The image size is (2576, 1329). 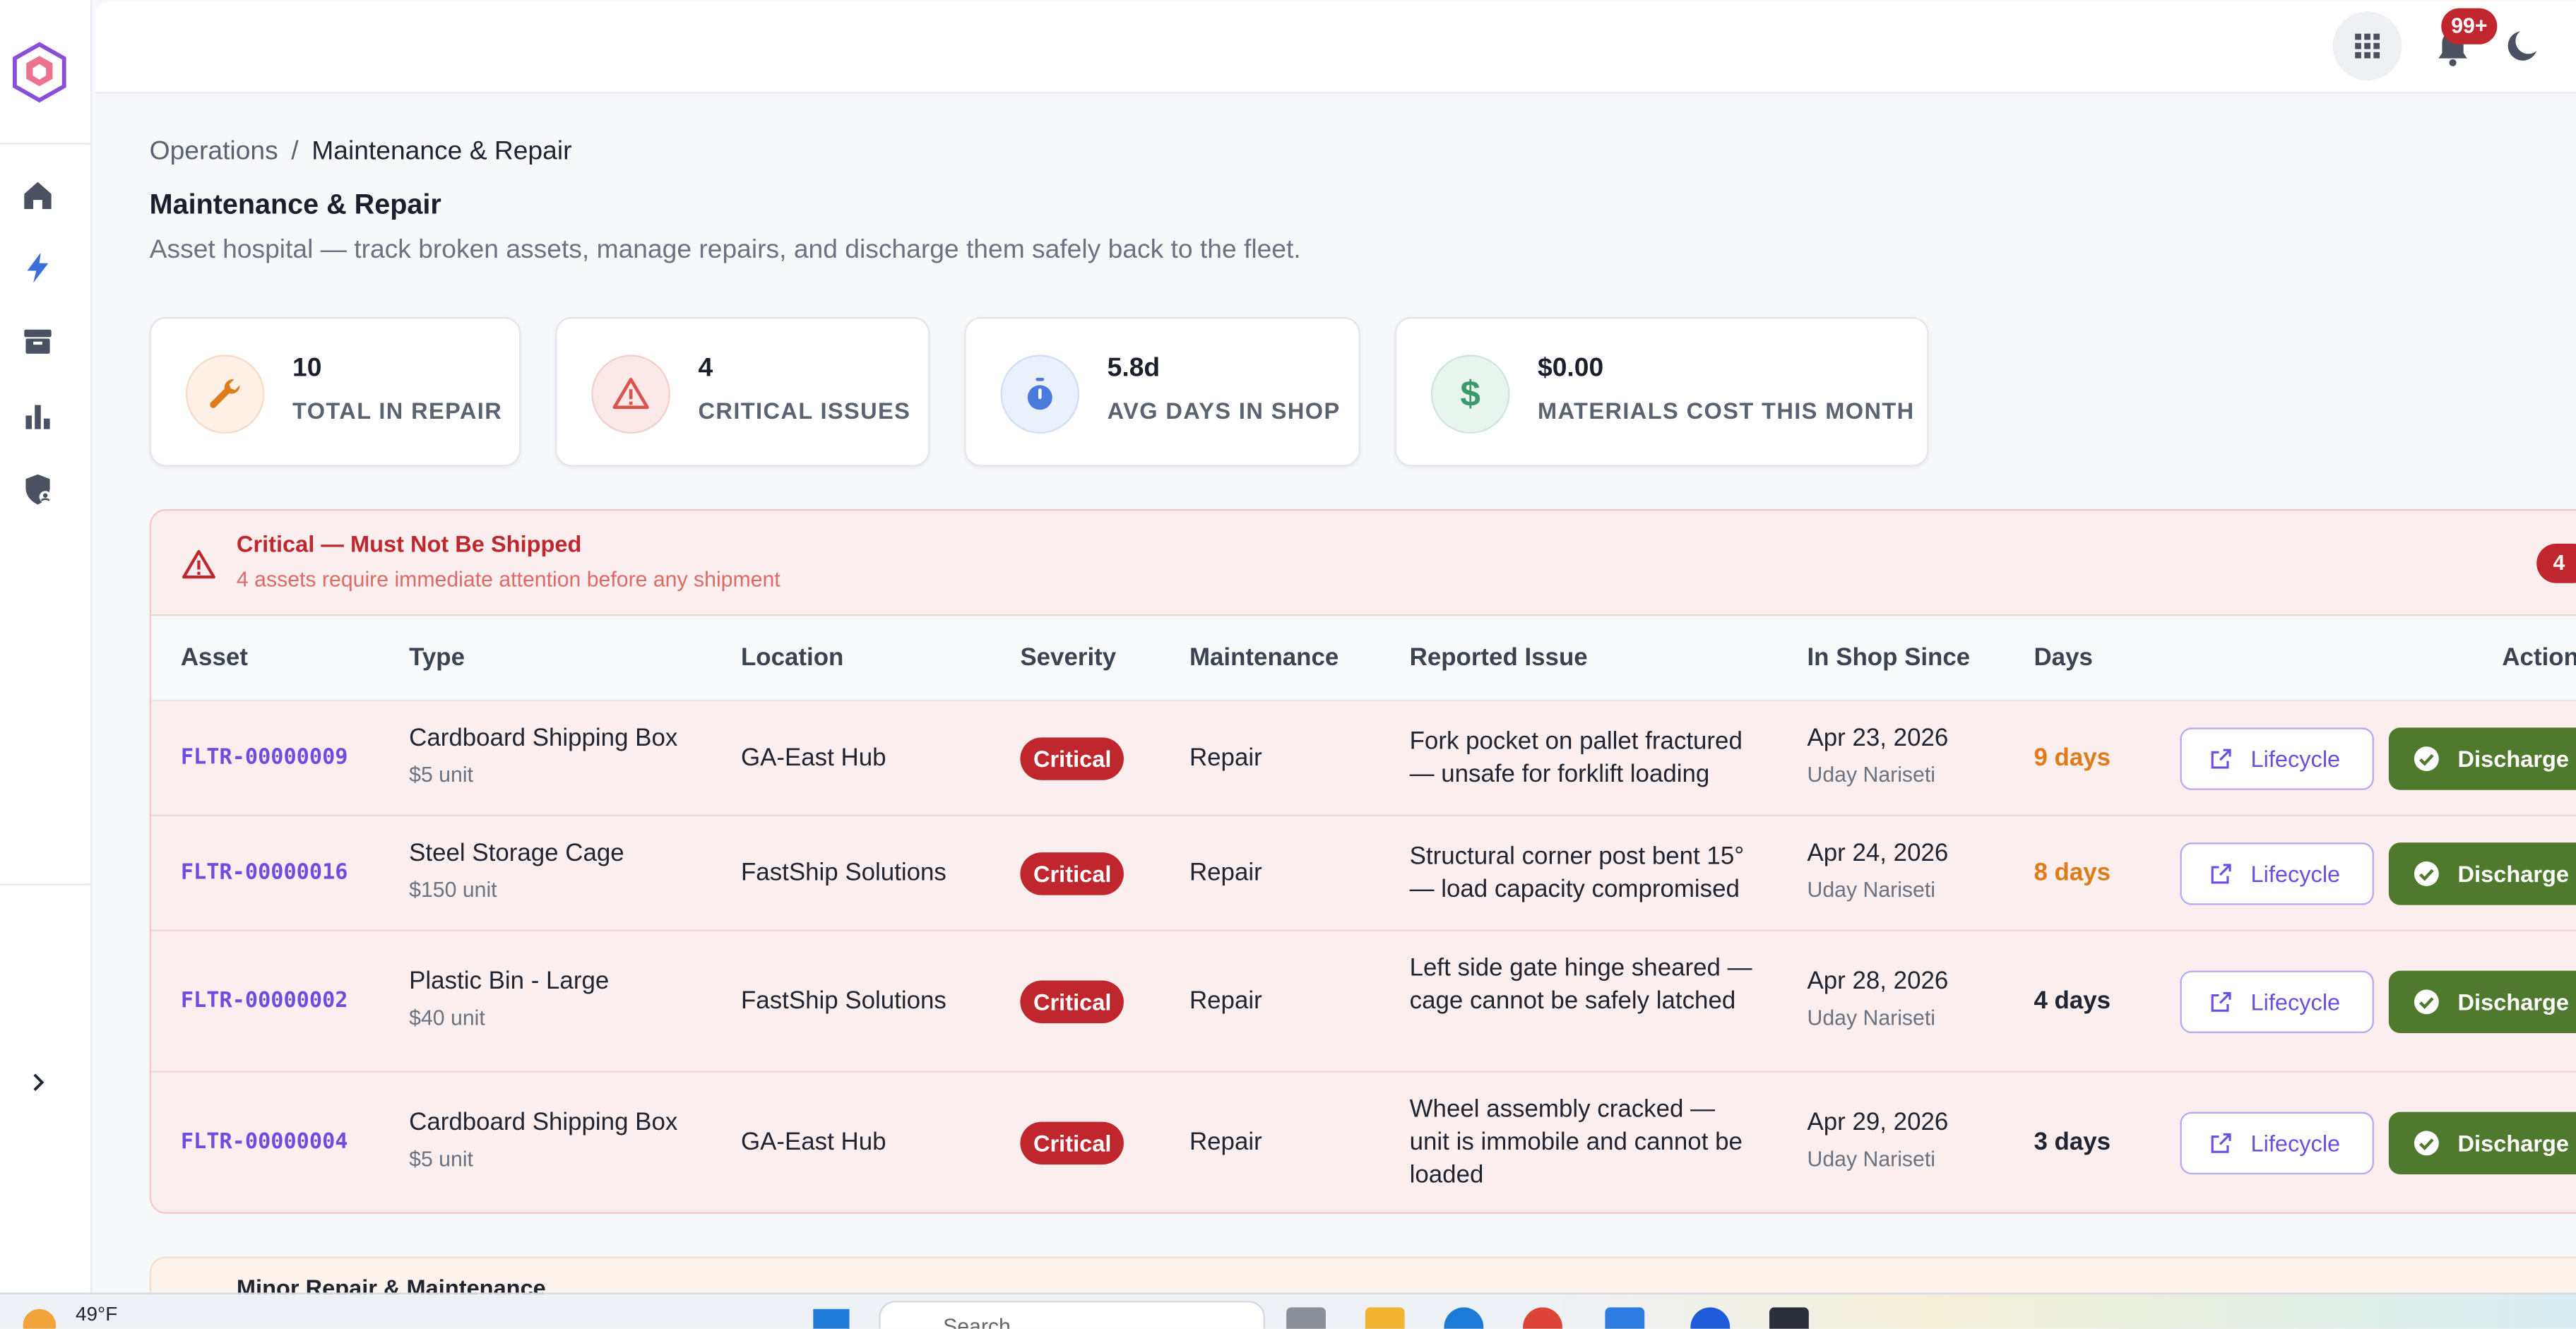 I want to click on bar-chart-icon, so click(x=37, y=415).